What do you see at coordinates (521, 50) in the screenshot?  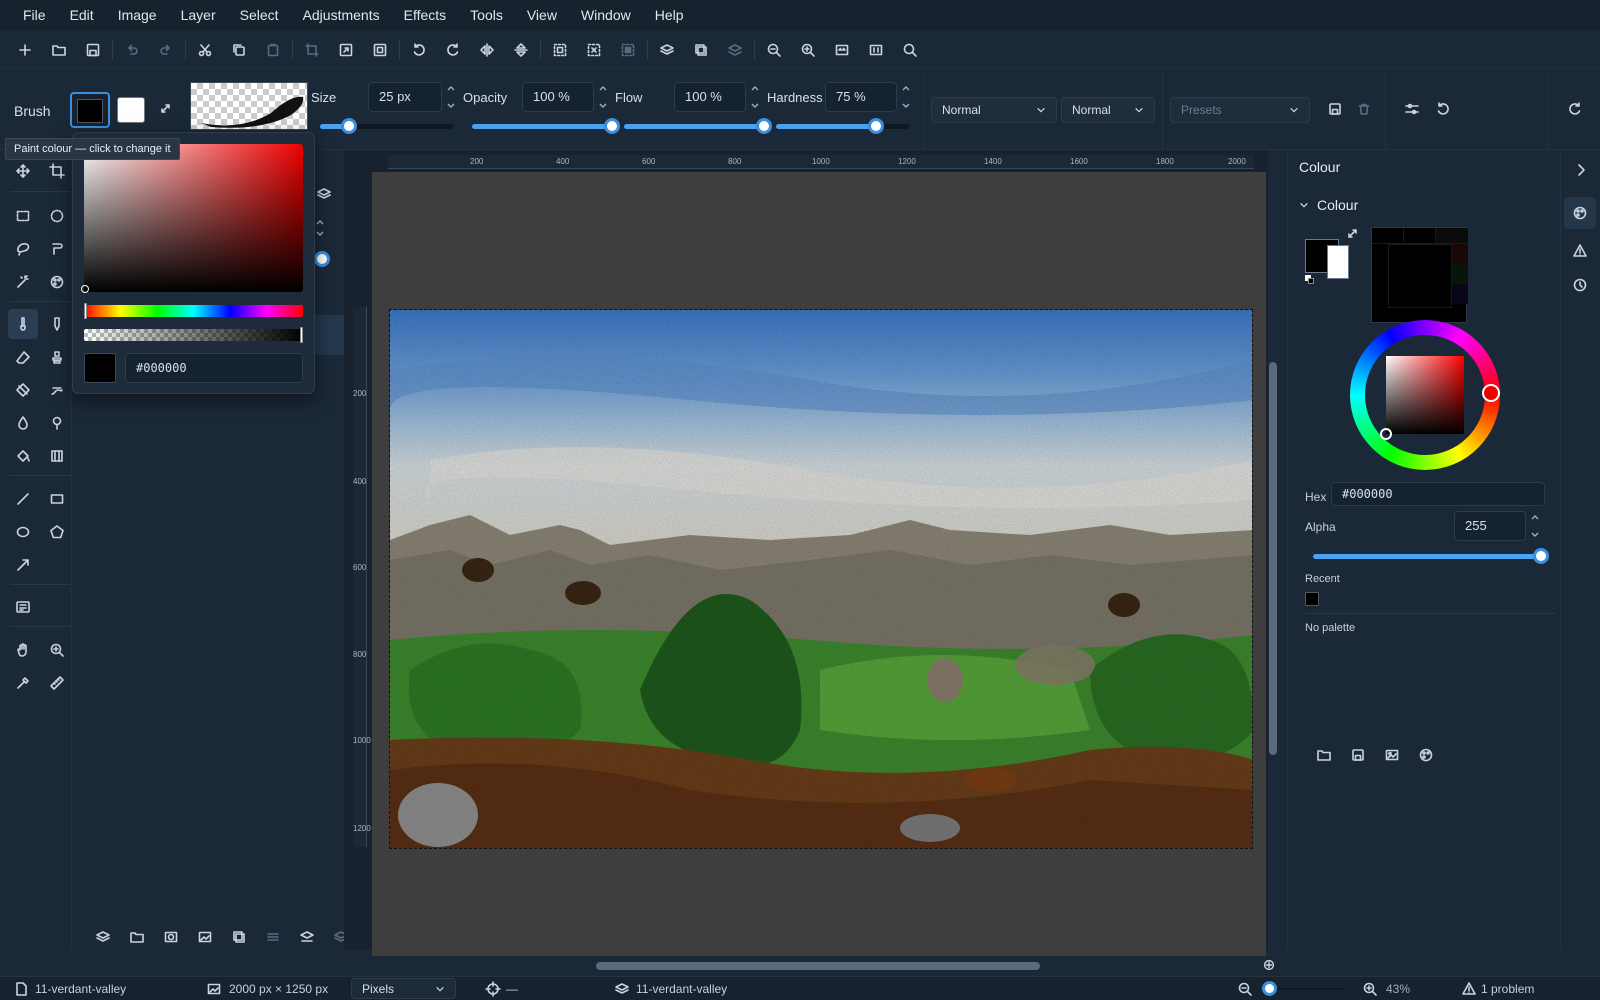 I see `flip-vertical-icon` at bounding box center [521, 50].